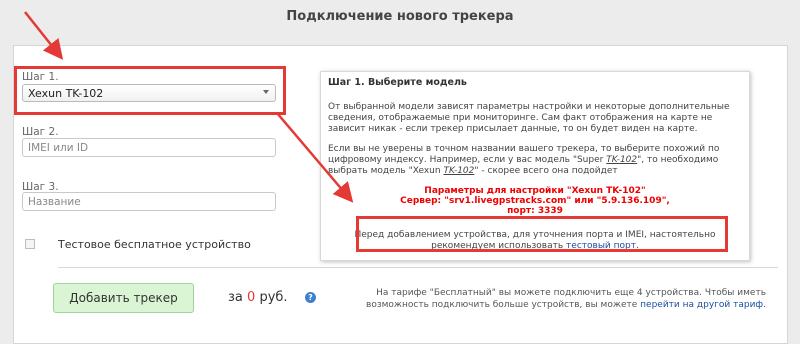 This screenshot has width=800, height=344. I want to click on arrow-to-test-port, so click(315, 157).